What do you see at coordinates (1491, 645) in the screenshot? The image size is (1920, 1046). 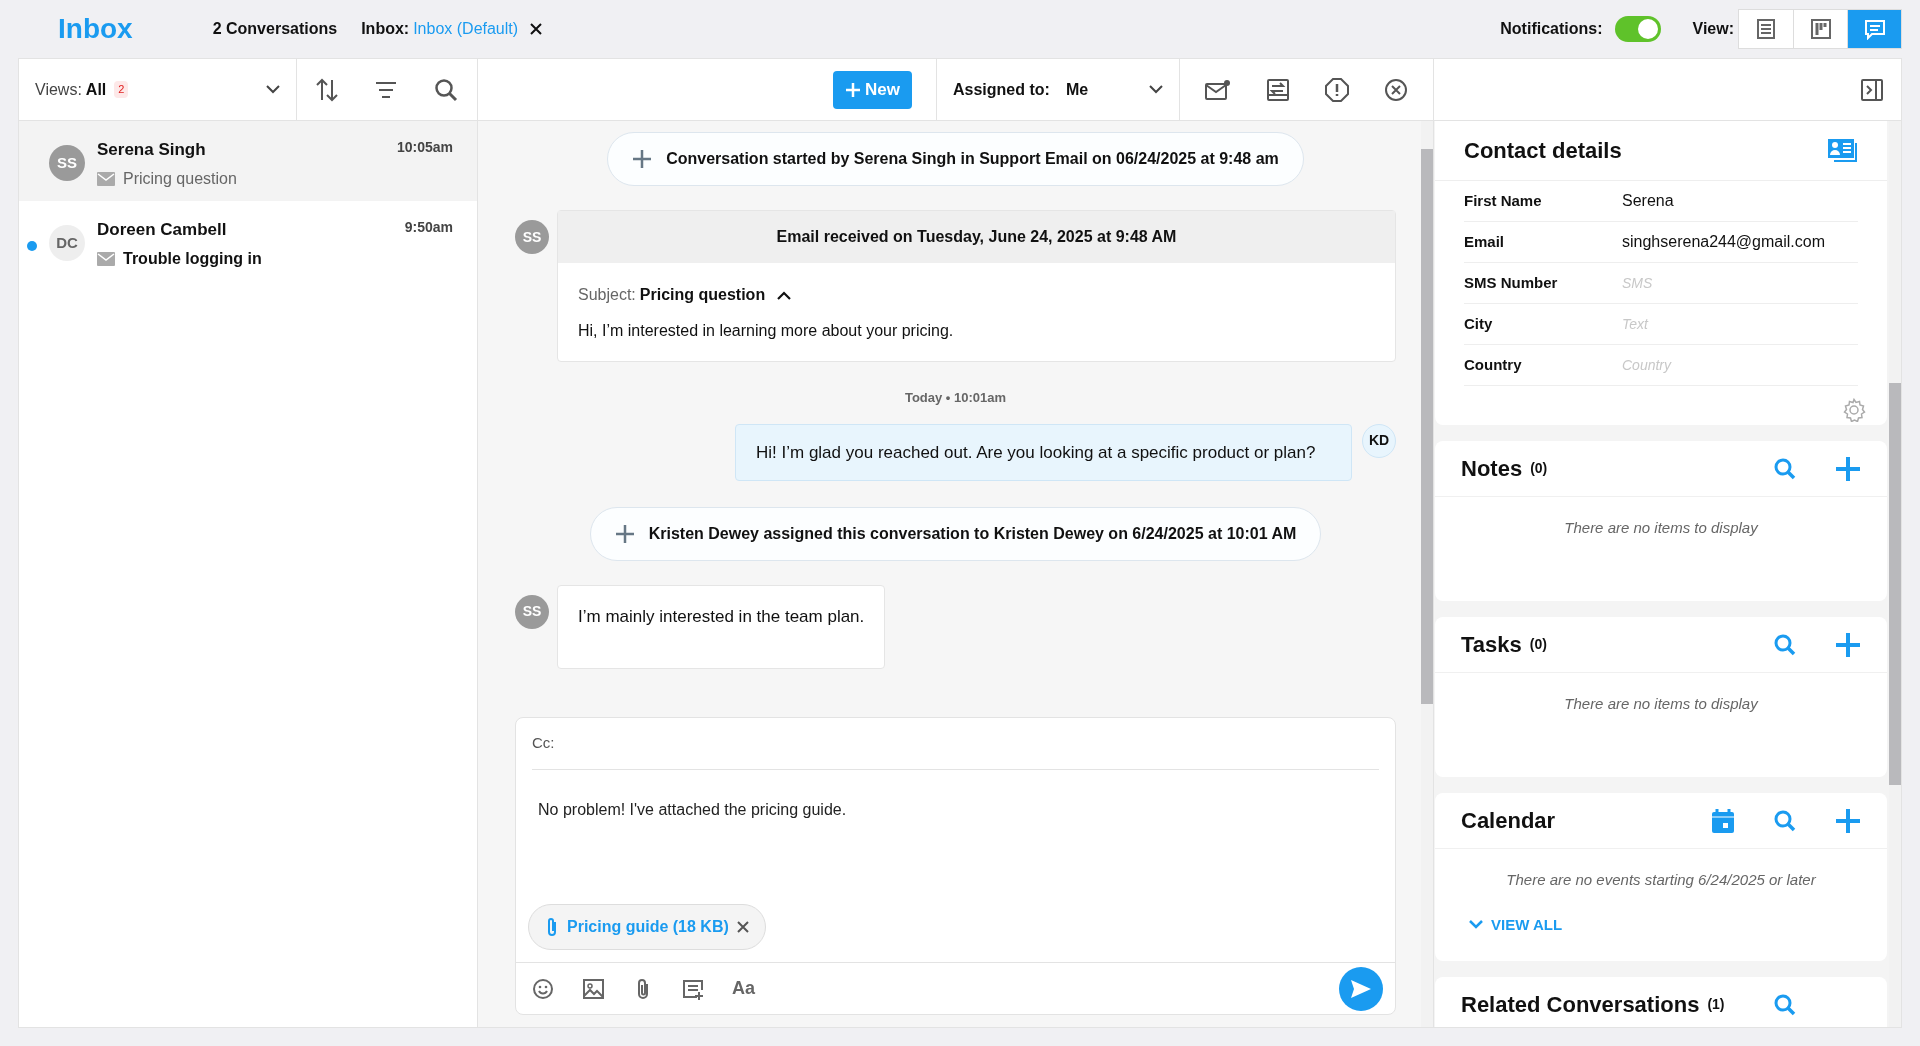 I see `panel-title: Tasks` at bounding box center [1491, 645].